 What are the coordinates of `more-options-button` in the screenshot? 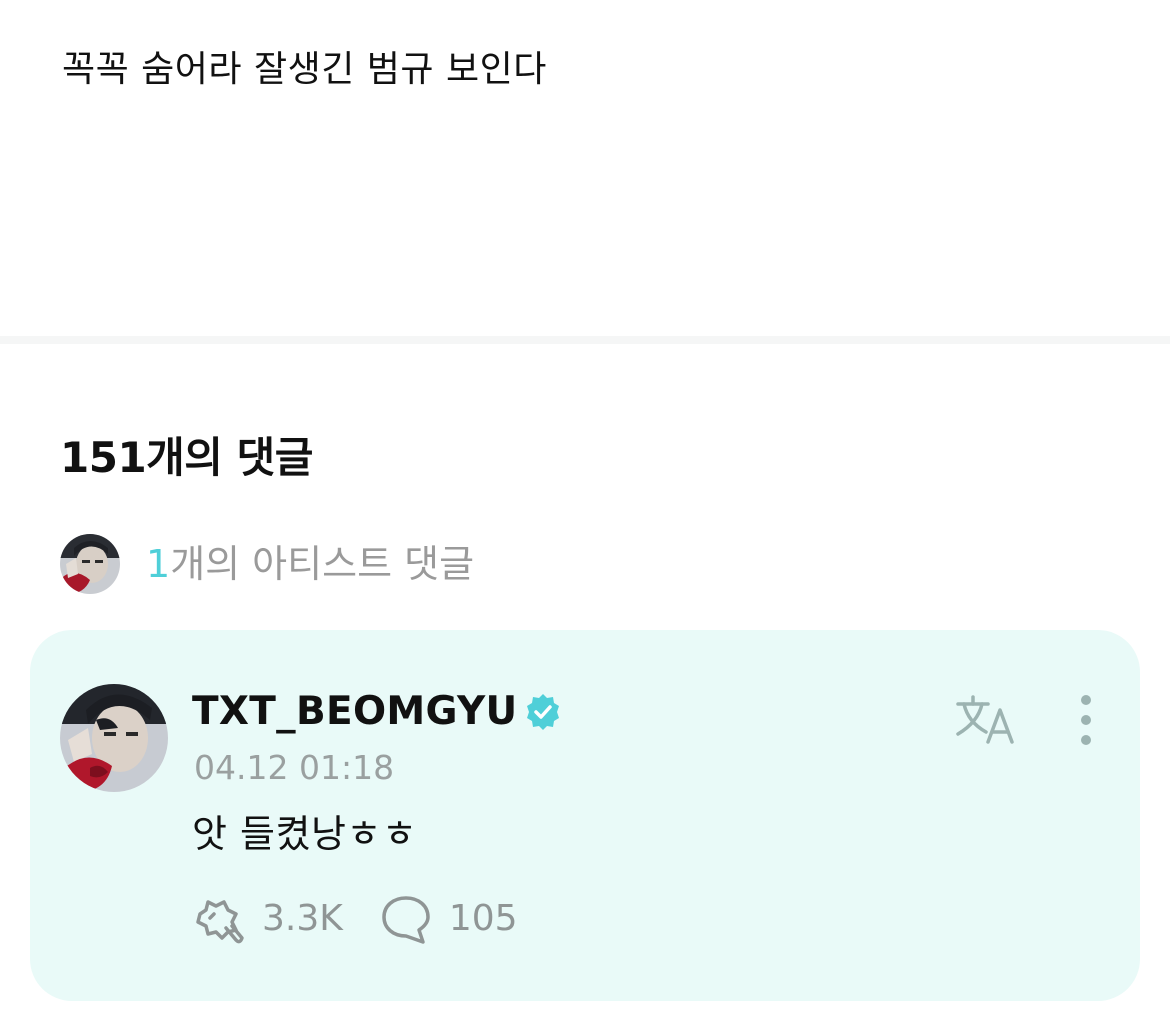 It's located at (1086, 720).